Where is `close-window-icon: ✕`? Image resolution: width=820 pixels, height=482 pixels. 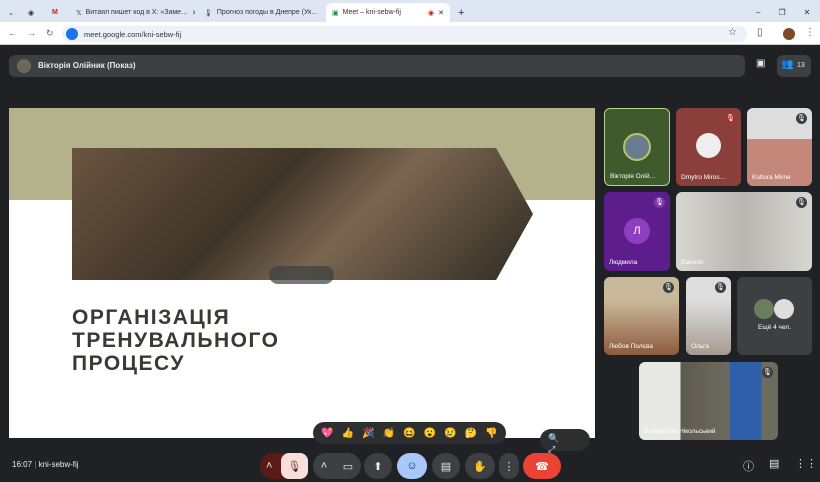
close-window-icon: ✕ is located at coordinates (807, 12).